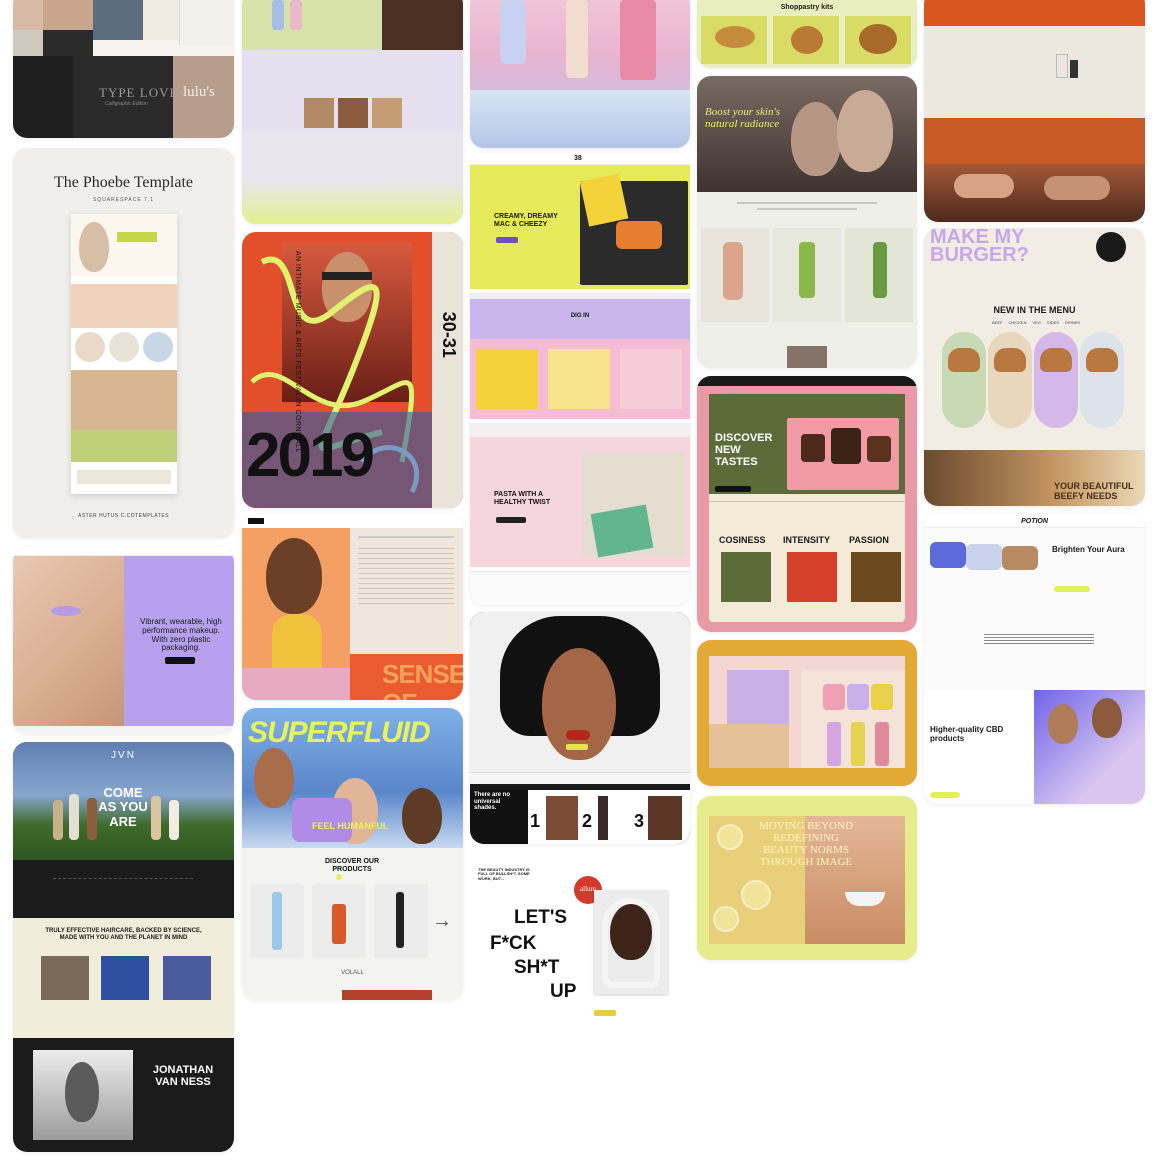  I want to click on superfluid-footer: VOLALL, so click(352, 973).